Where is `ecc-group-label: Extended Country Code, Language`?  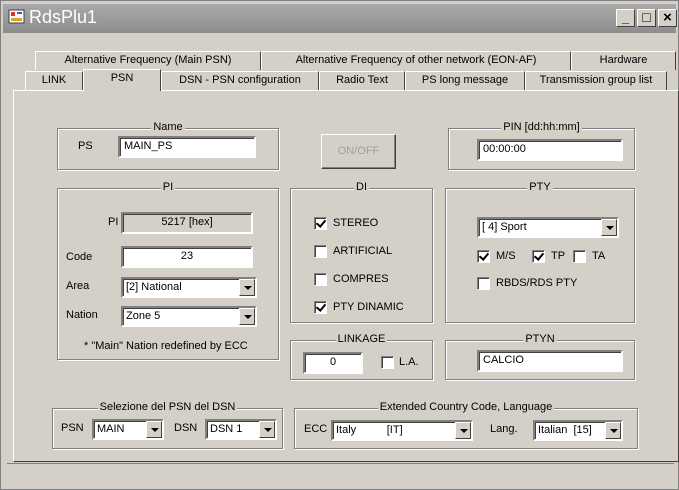
ecc-group-label: Extended Country Code, Language is located at coordinates (466, 407).